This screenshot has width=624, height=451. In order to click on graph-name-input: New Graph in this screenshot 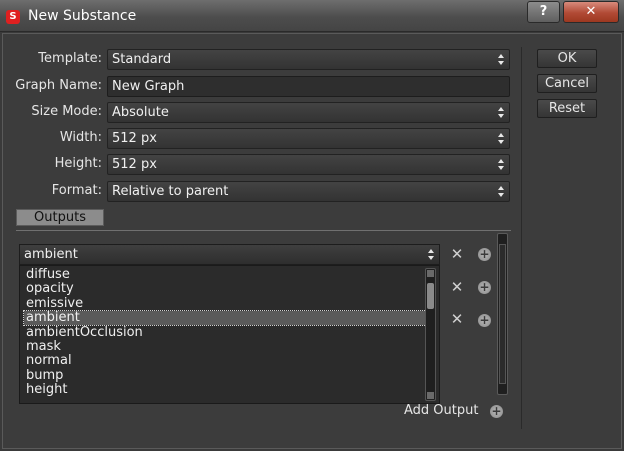, I will do `click(308, 86)`.